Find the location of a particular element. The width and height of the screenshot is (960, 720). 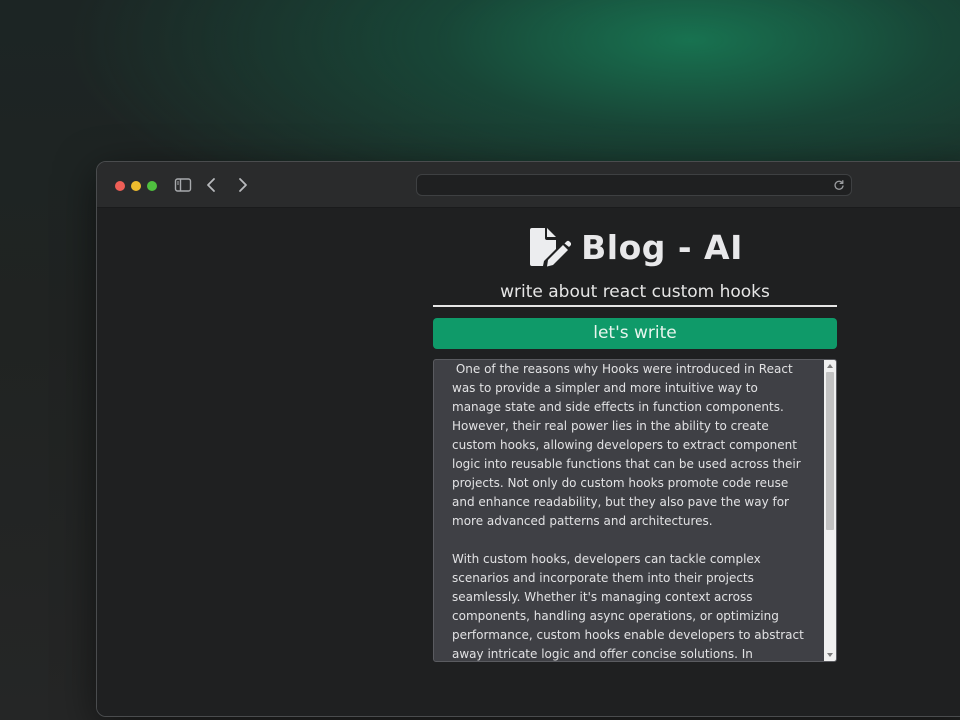

reload-icon is located at coordinates (839, 185).